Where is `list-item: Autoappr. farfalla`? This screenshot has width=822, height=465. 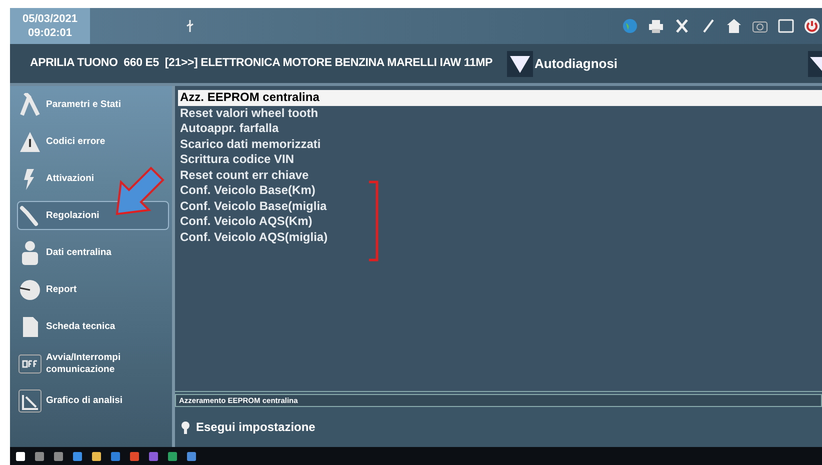
list-item: Autoappr. farfalla is located at coordinates (500, 128).